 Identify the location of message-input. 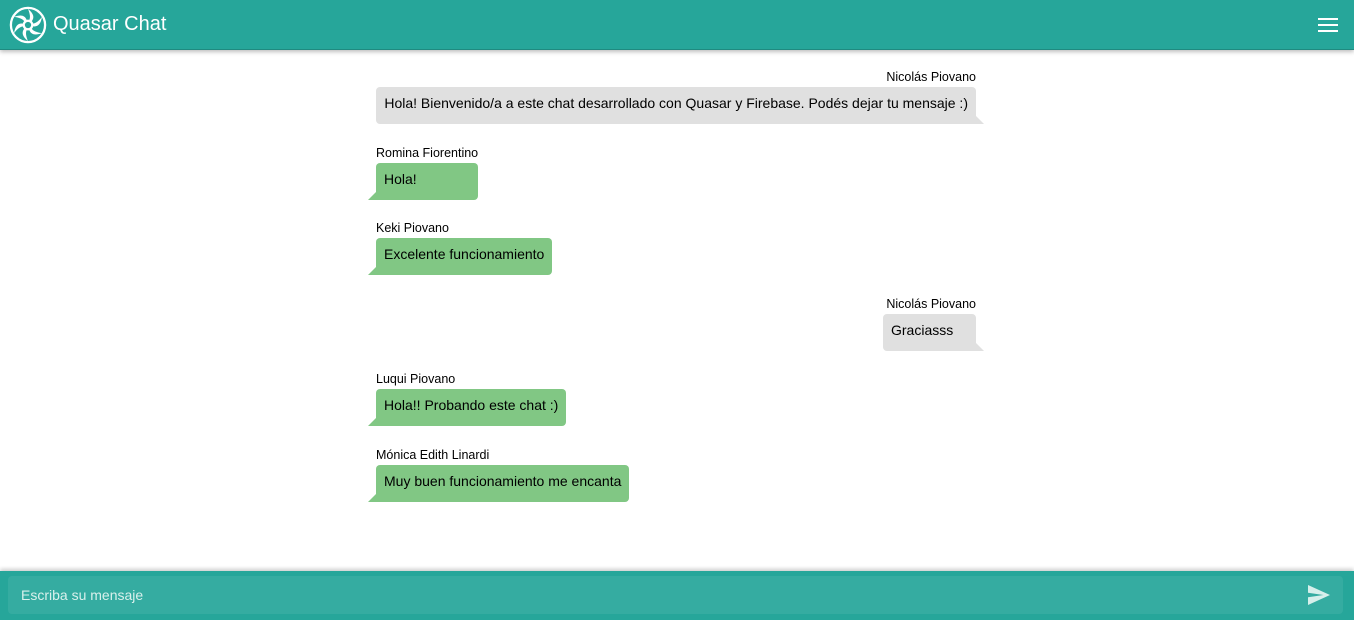
(653, 595).